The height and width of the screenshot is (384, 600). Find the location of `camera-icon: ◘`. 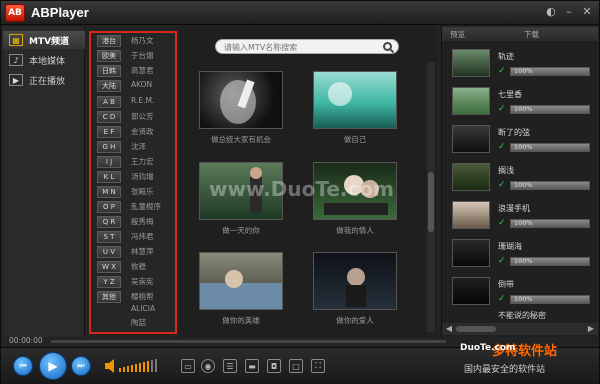

camera-icon: ◘ is located at coordinates (274, 366).